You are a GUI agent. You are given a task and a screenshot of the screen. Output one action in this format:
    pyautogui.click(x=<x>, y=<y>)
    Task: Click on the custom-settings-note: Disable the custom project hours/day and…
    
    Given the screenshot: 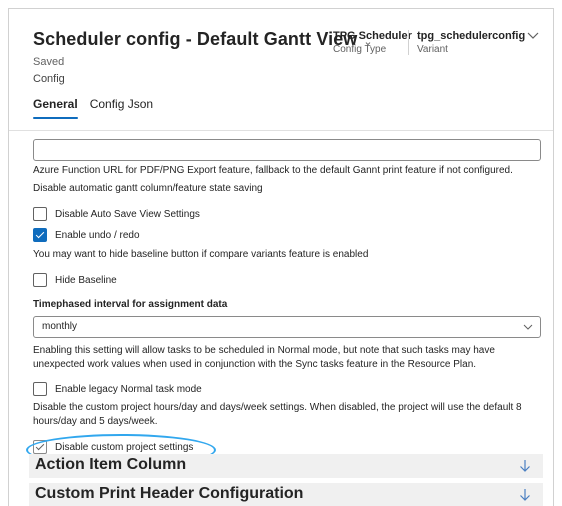 What is the action you would take?
    pyautogui.click(x=277, y=414)
    